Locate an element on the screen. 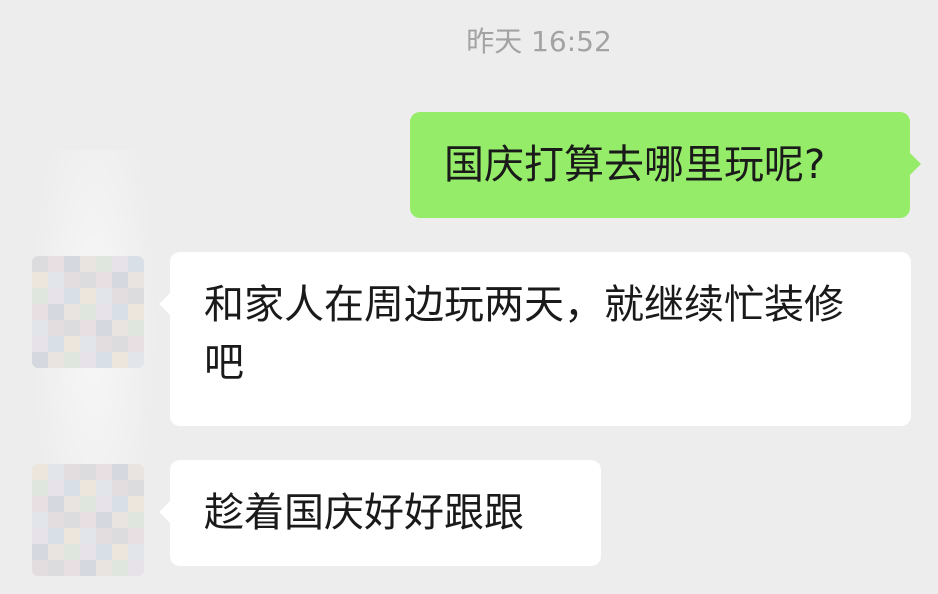  message-text: 国庆打算去哪里玩呢? is located at coordinates (635, 165).